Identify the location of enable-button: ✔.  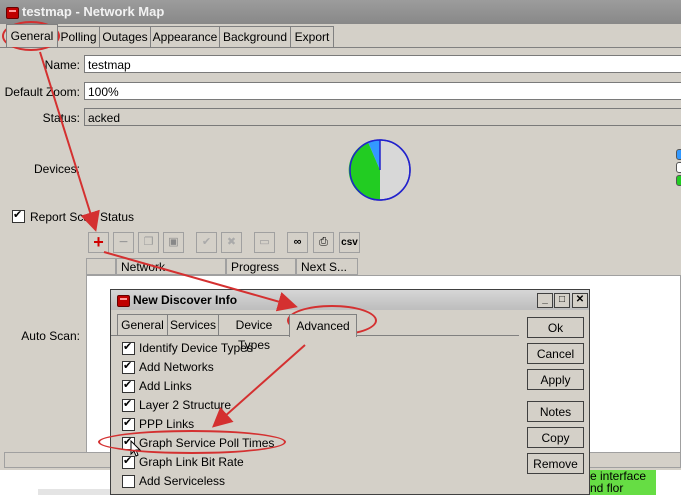
(206, 242).